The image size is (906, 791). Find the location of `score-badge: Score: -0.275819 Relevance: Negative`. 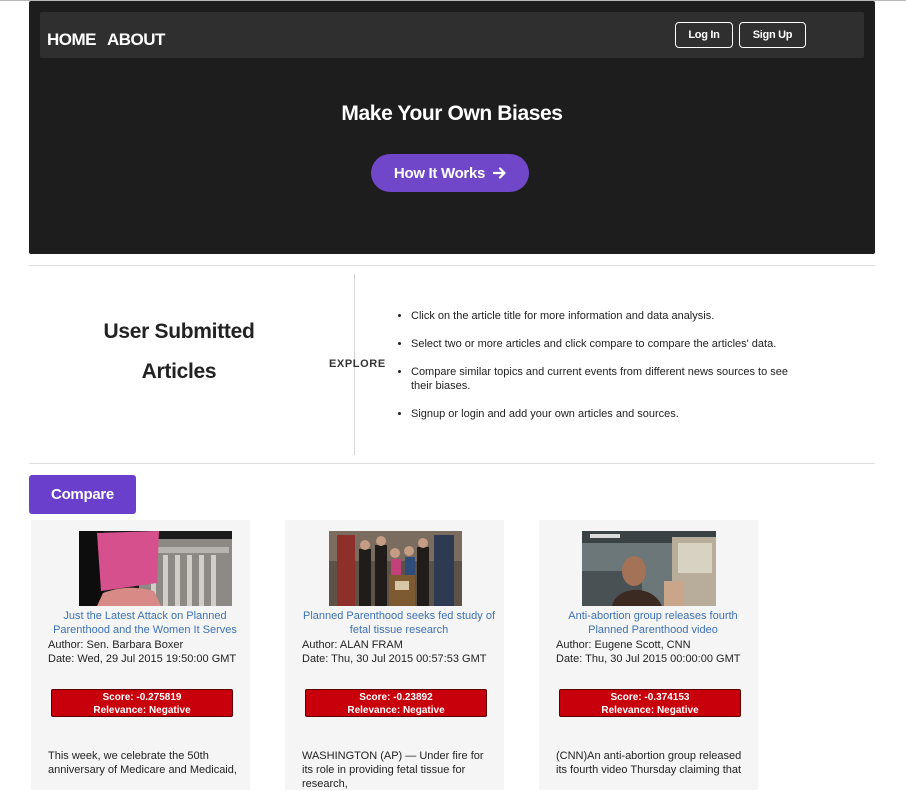

score-badge: Score: -0.275819 Relevance: Negative is located at coordinates (142, 703).